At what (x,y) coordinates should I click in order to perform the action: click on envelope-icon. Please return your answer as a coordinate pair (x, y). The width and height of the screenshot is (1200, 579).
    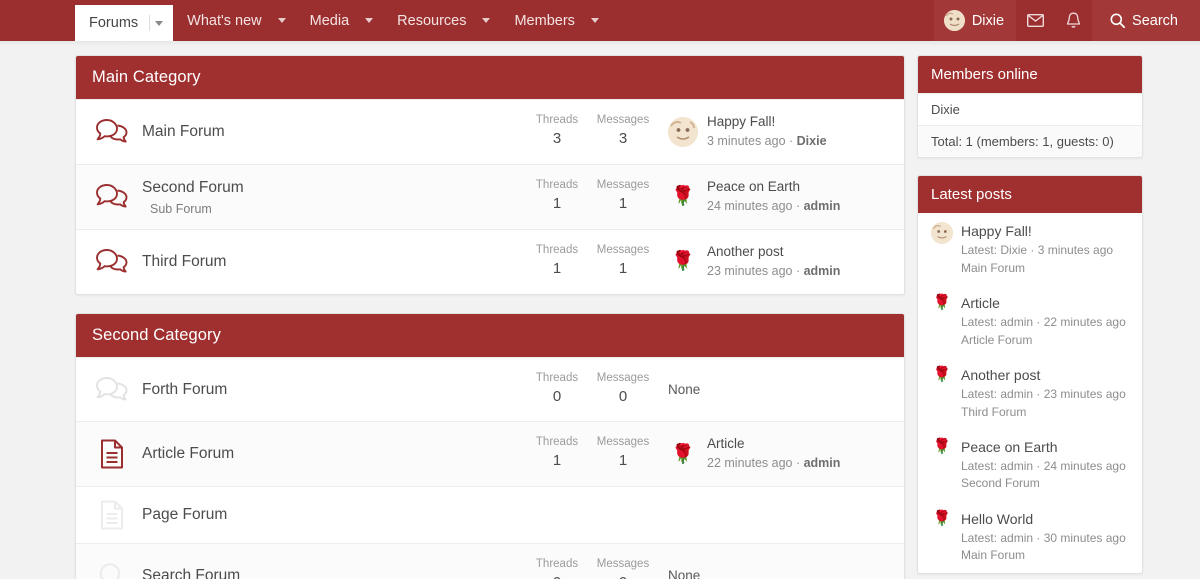
    Looking at the image, I should click on (1035, 20).